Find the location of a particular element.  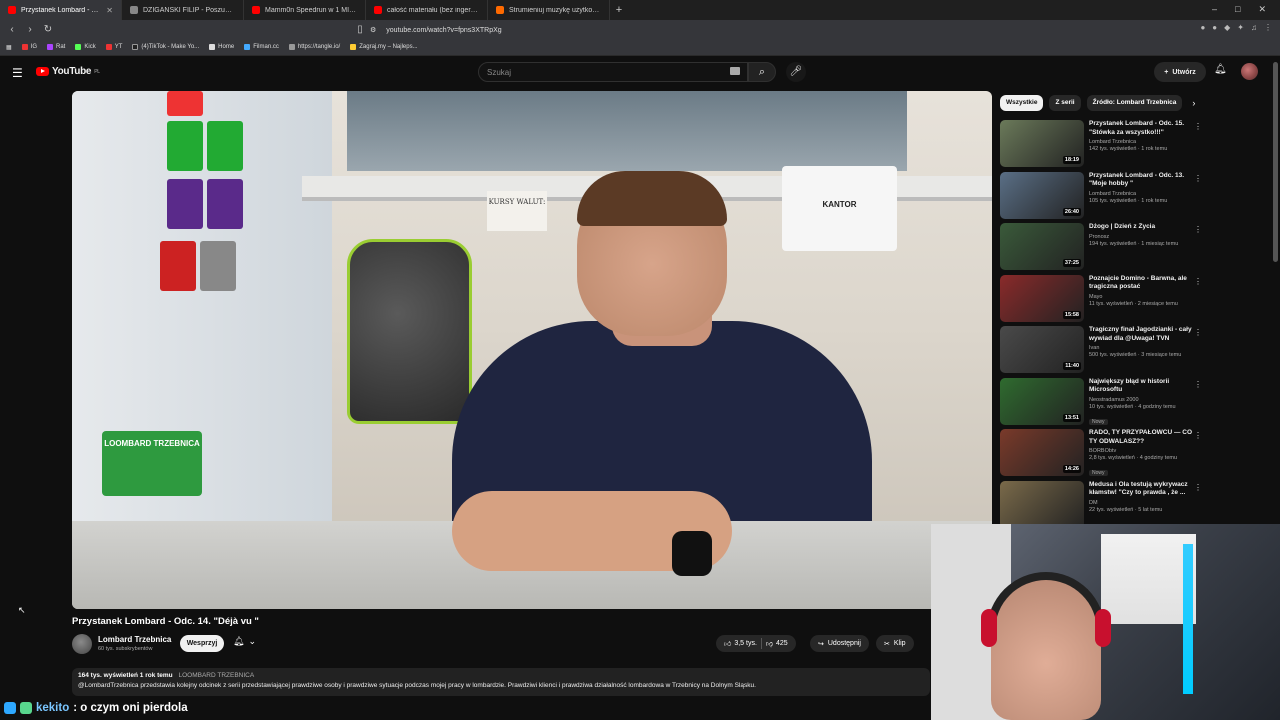

site-info-icon: ⚙ is located at coordinates (373, 30).